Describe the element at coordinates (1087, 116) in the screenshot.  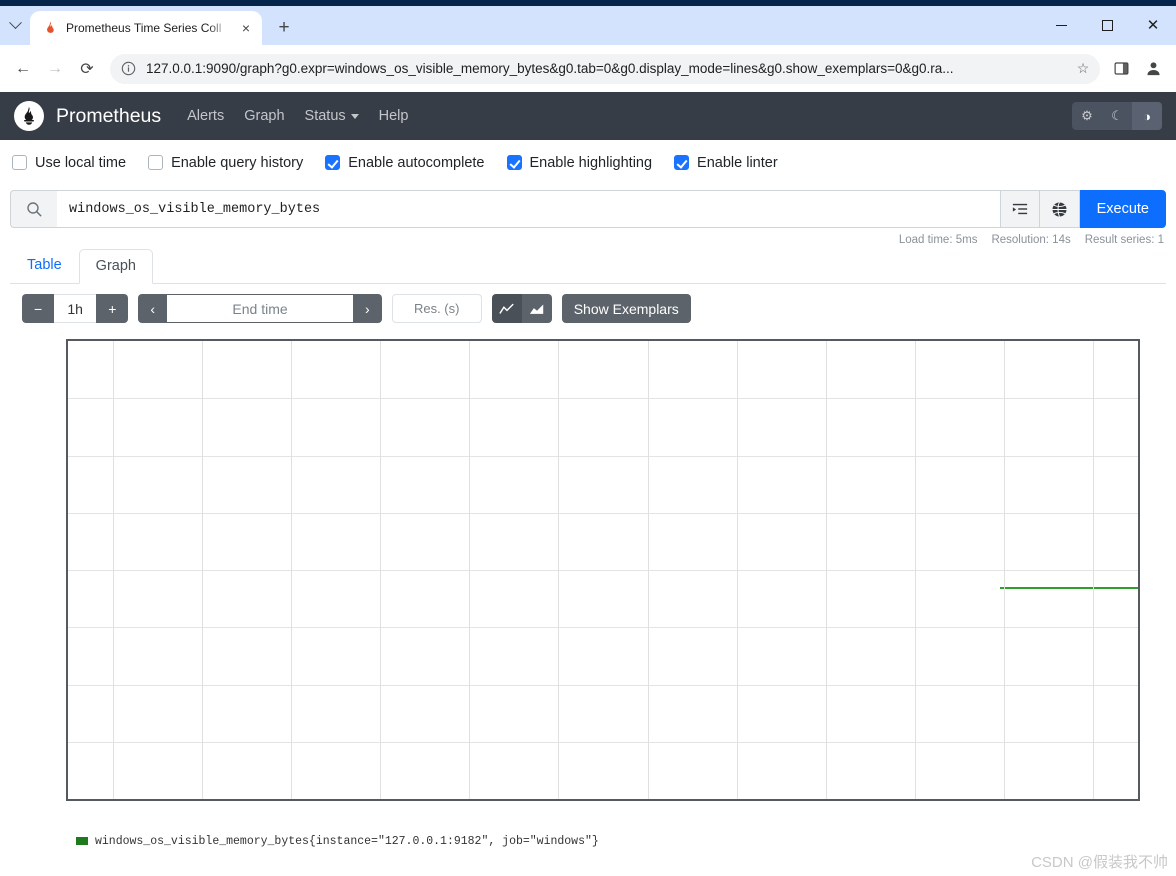
I see `gear-icon: ⚙` at that location.